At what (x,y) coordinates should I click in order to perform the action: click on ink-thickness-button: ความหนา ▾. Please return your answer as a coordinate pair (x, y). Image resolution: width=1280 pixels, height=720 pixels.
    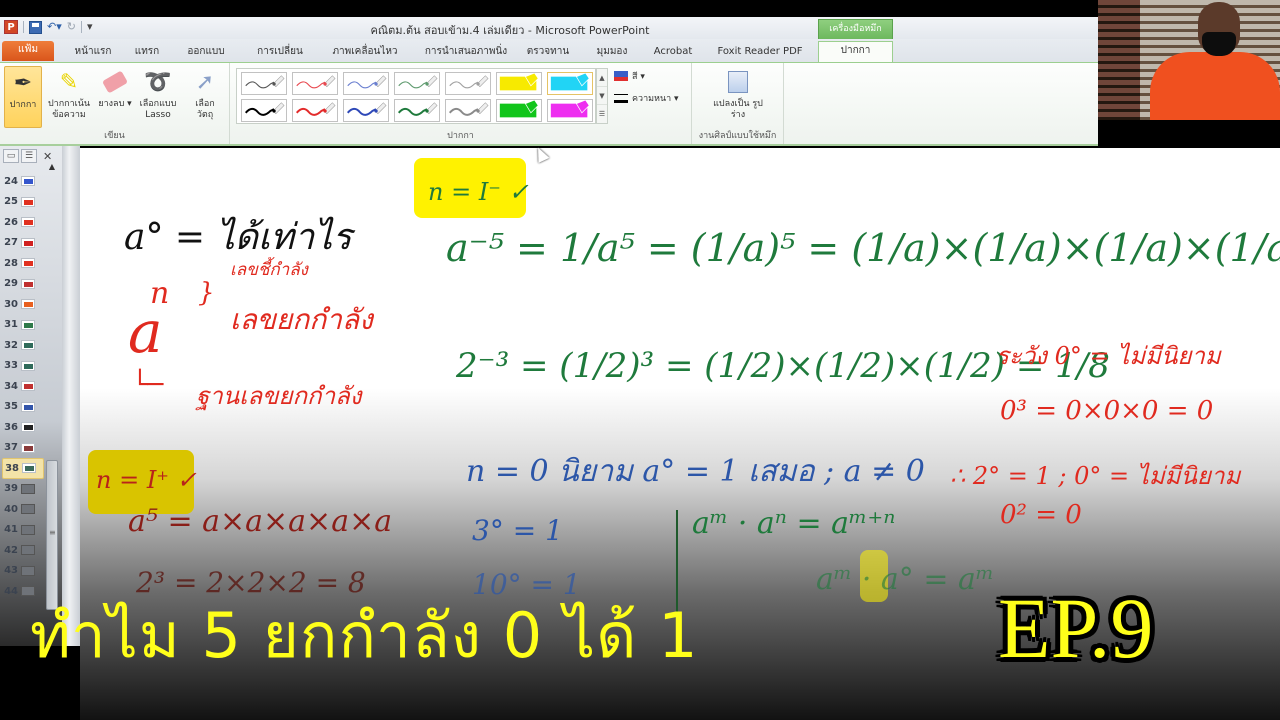
    Looking at the image, I should click on (646, 98).